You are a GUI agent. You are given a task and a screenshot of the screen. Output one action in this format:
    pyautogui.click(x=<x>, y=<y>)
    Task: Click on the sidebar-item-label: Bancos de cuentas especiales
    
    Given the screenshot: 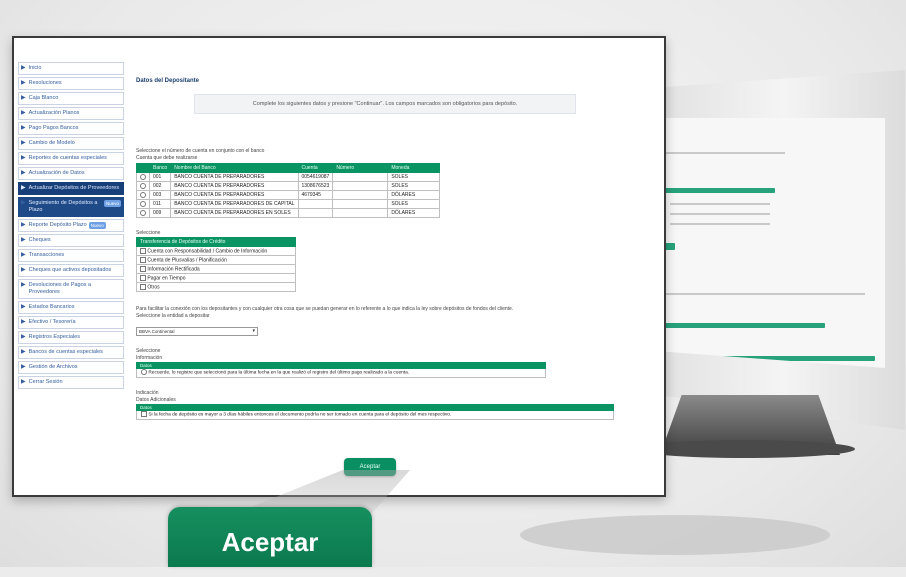 What is the action you would take?
    pyautogui.click(x=65, y=352)
    